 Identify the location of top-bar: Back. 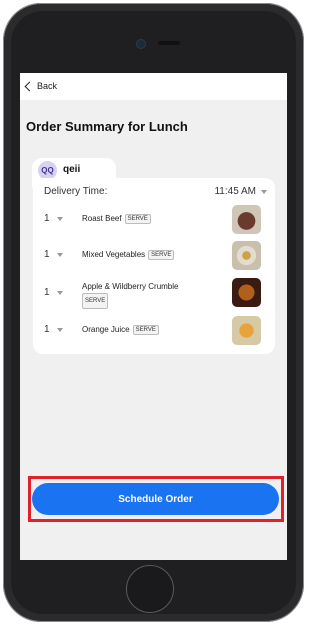
(153, 86).